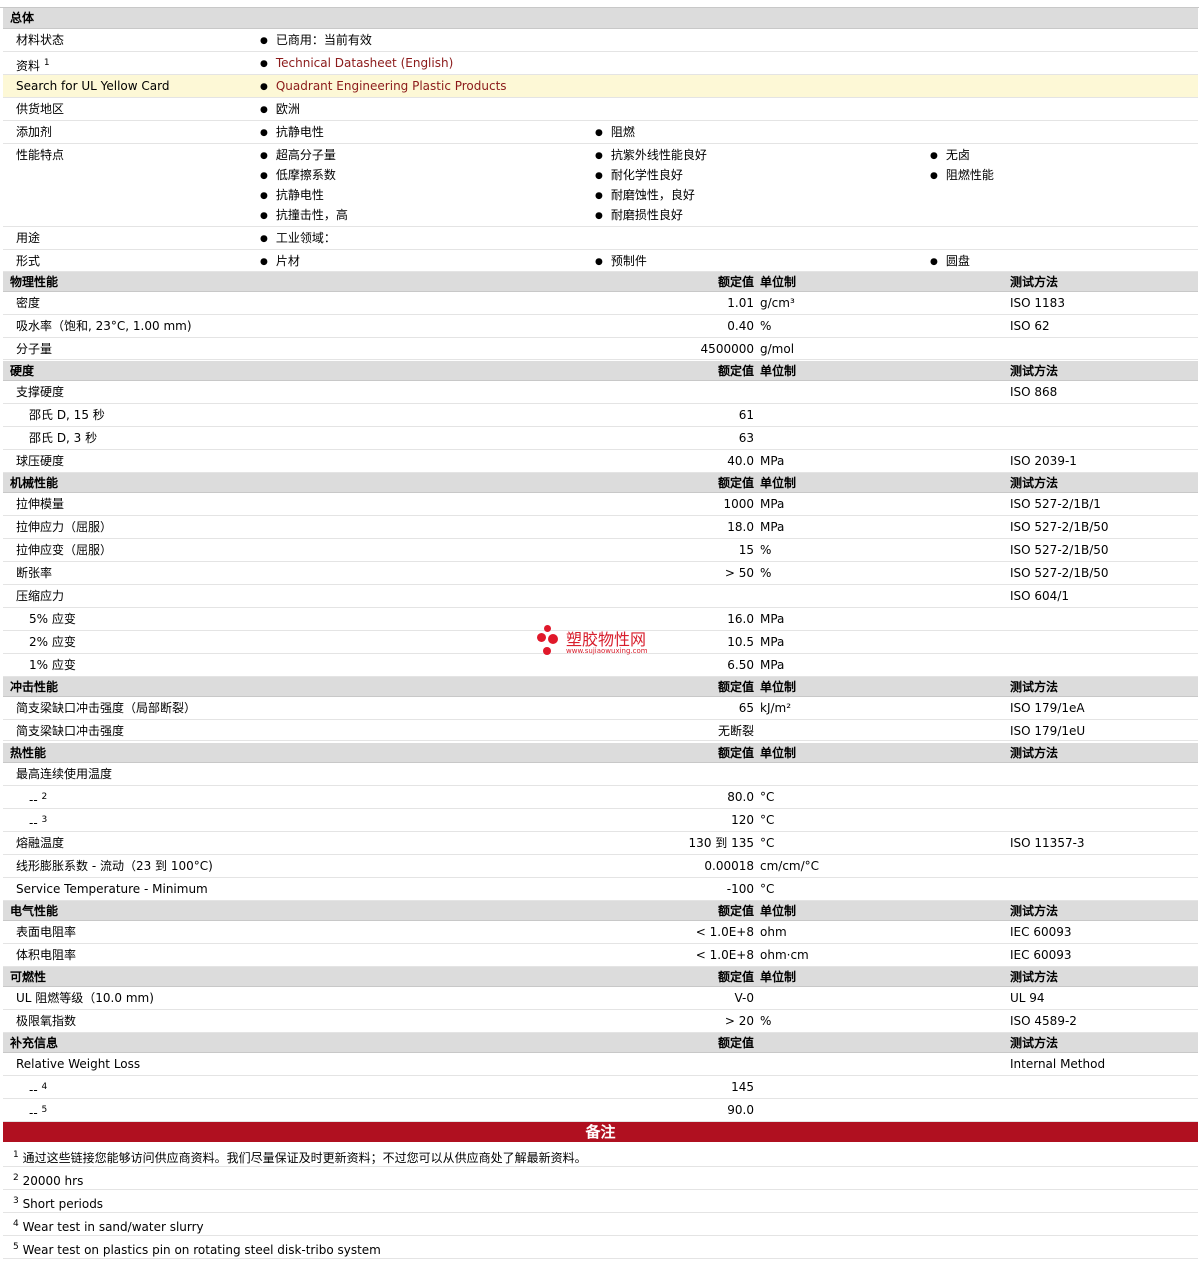 The height and width of the screenshot is (1283, 1199). Describe the element at coordinates (38, 1088) in the screenshot. I see `row-label: -- 4` at that location.